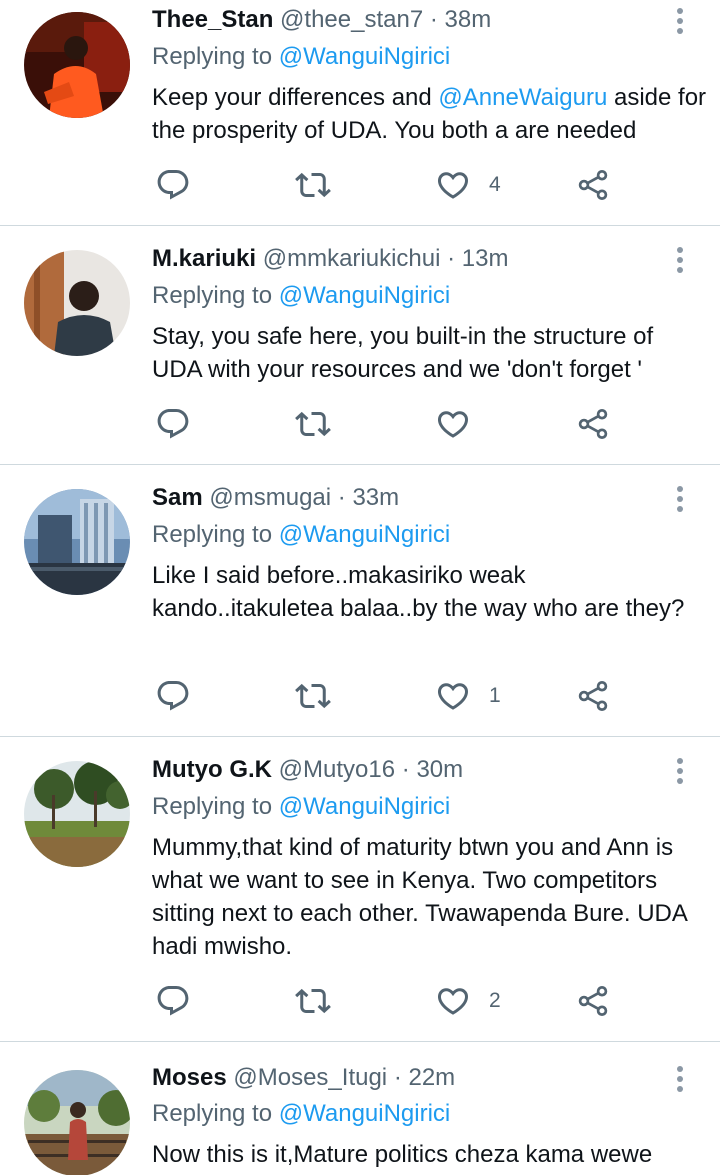 The height and width of the screenshot is (1175, 720). I want to click on like-button: 4, so click(468, 185).